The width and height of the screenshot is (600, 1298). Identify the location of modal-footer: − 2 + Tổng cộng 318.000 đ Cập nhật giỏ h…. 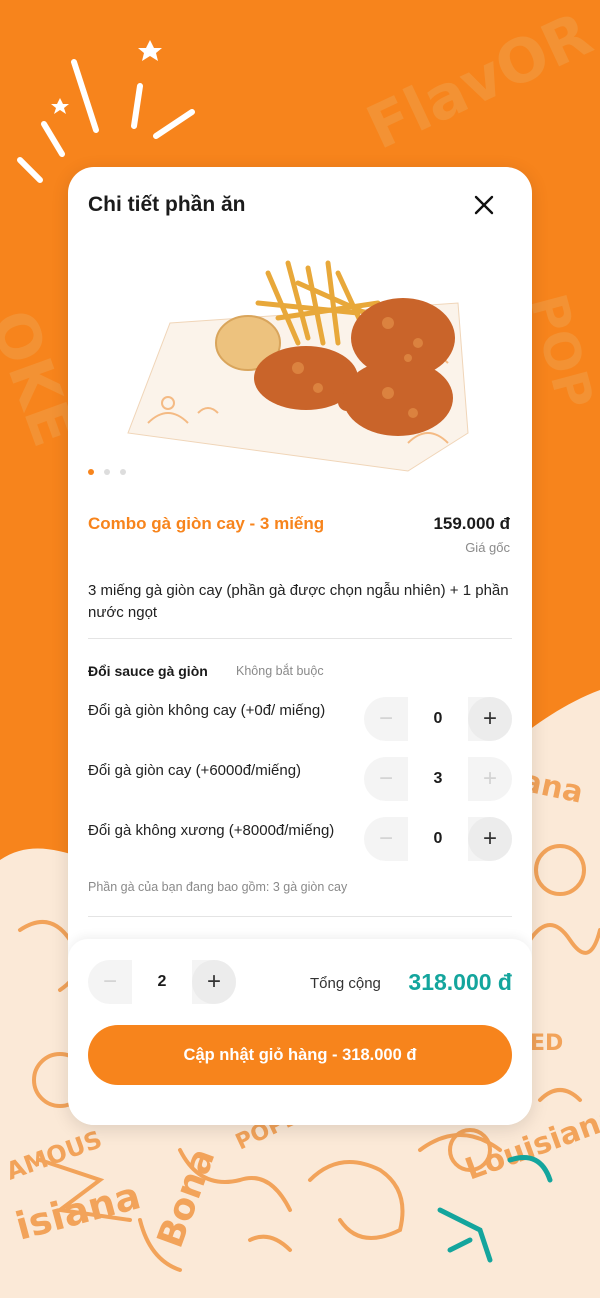
(300, 1032).